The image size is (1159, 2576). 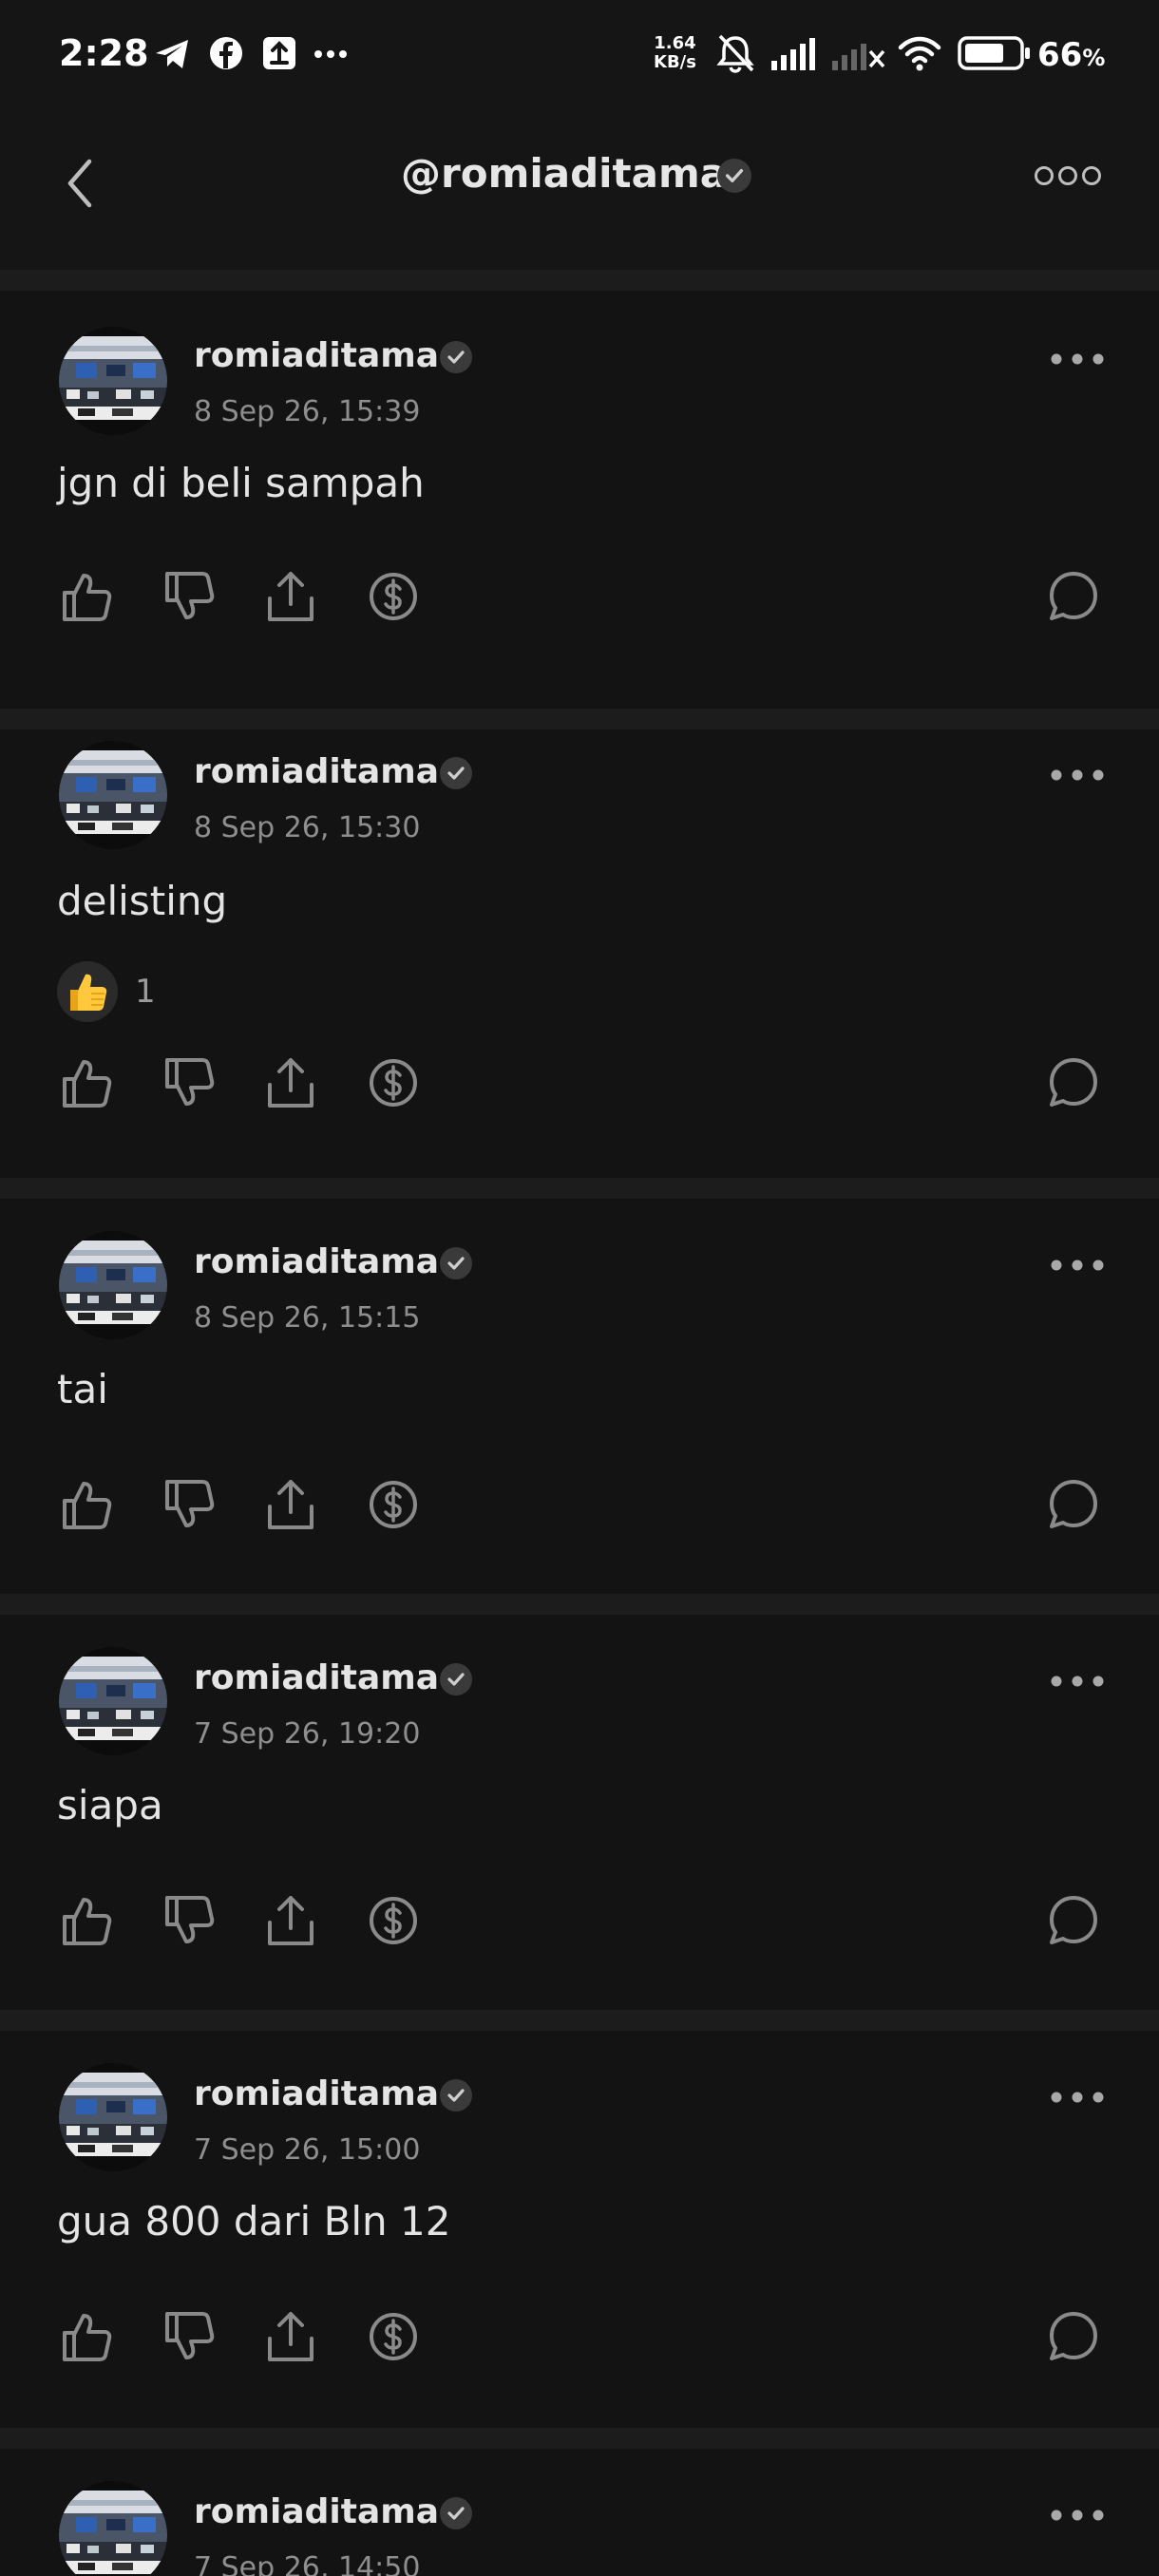 What do you see at coordinates (307, 2563) in the screenshot?
I see `post-date: 7 Sep 26, 14:50` at bounding box center [307, 2563].